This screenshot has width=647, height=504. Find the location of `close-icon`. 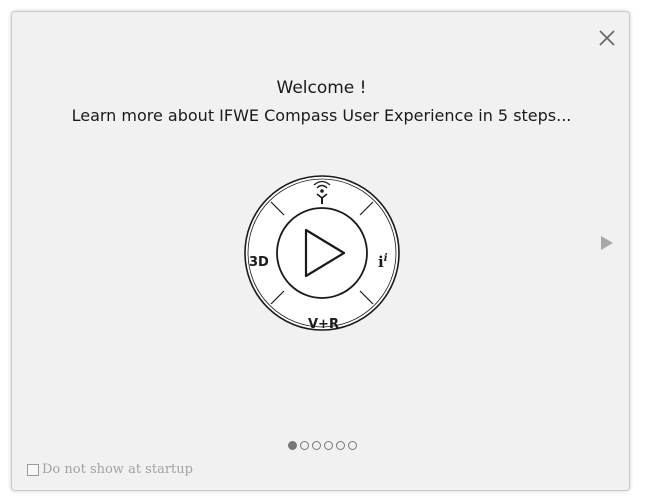

close-icon is located at coordinates (607, 38).